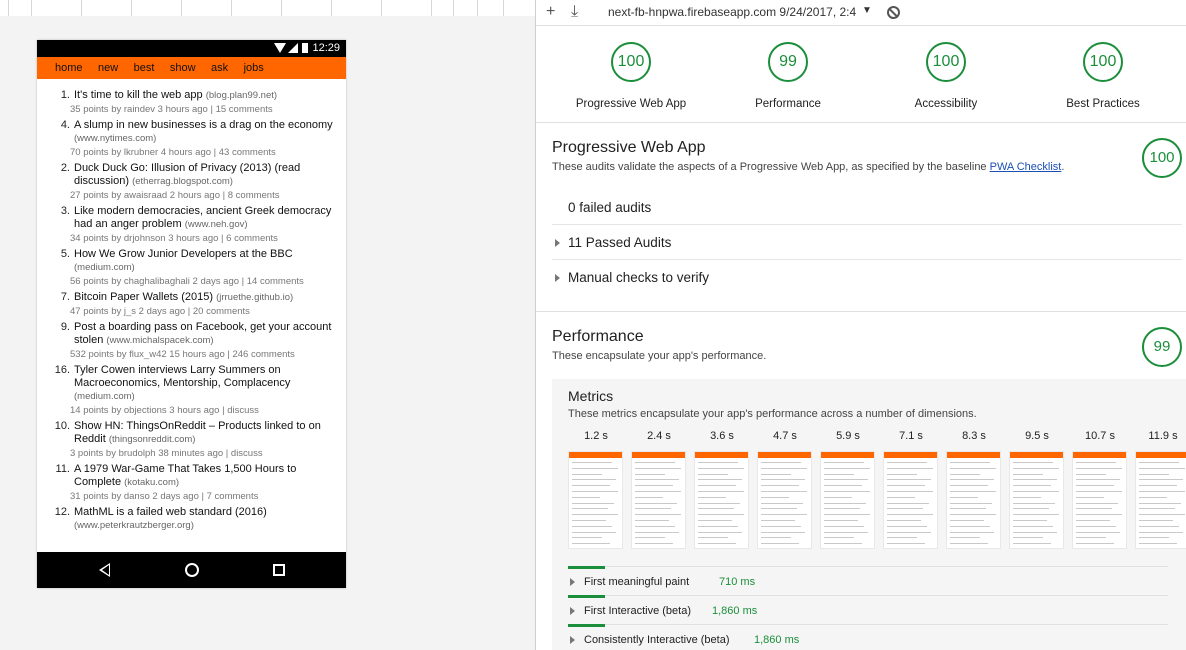 Image resolution: width=1186 pixels, height=650 pixels. I want to click on story-title-link: Bitcoin Paper Wallets (2015), so click(143, 297).